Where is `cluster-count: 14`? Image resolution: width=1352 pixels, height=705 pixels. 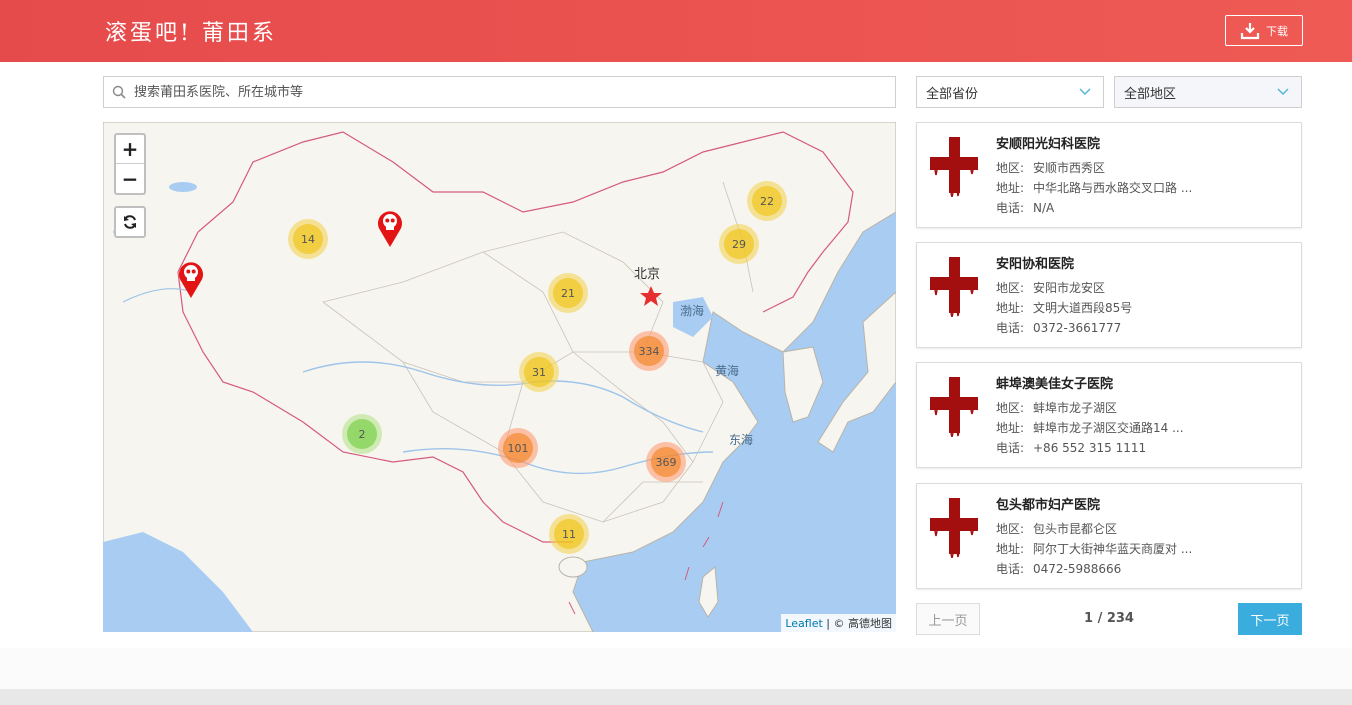 cluster-count: 14 is located at coordinates (308, 239).